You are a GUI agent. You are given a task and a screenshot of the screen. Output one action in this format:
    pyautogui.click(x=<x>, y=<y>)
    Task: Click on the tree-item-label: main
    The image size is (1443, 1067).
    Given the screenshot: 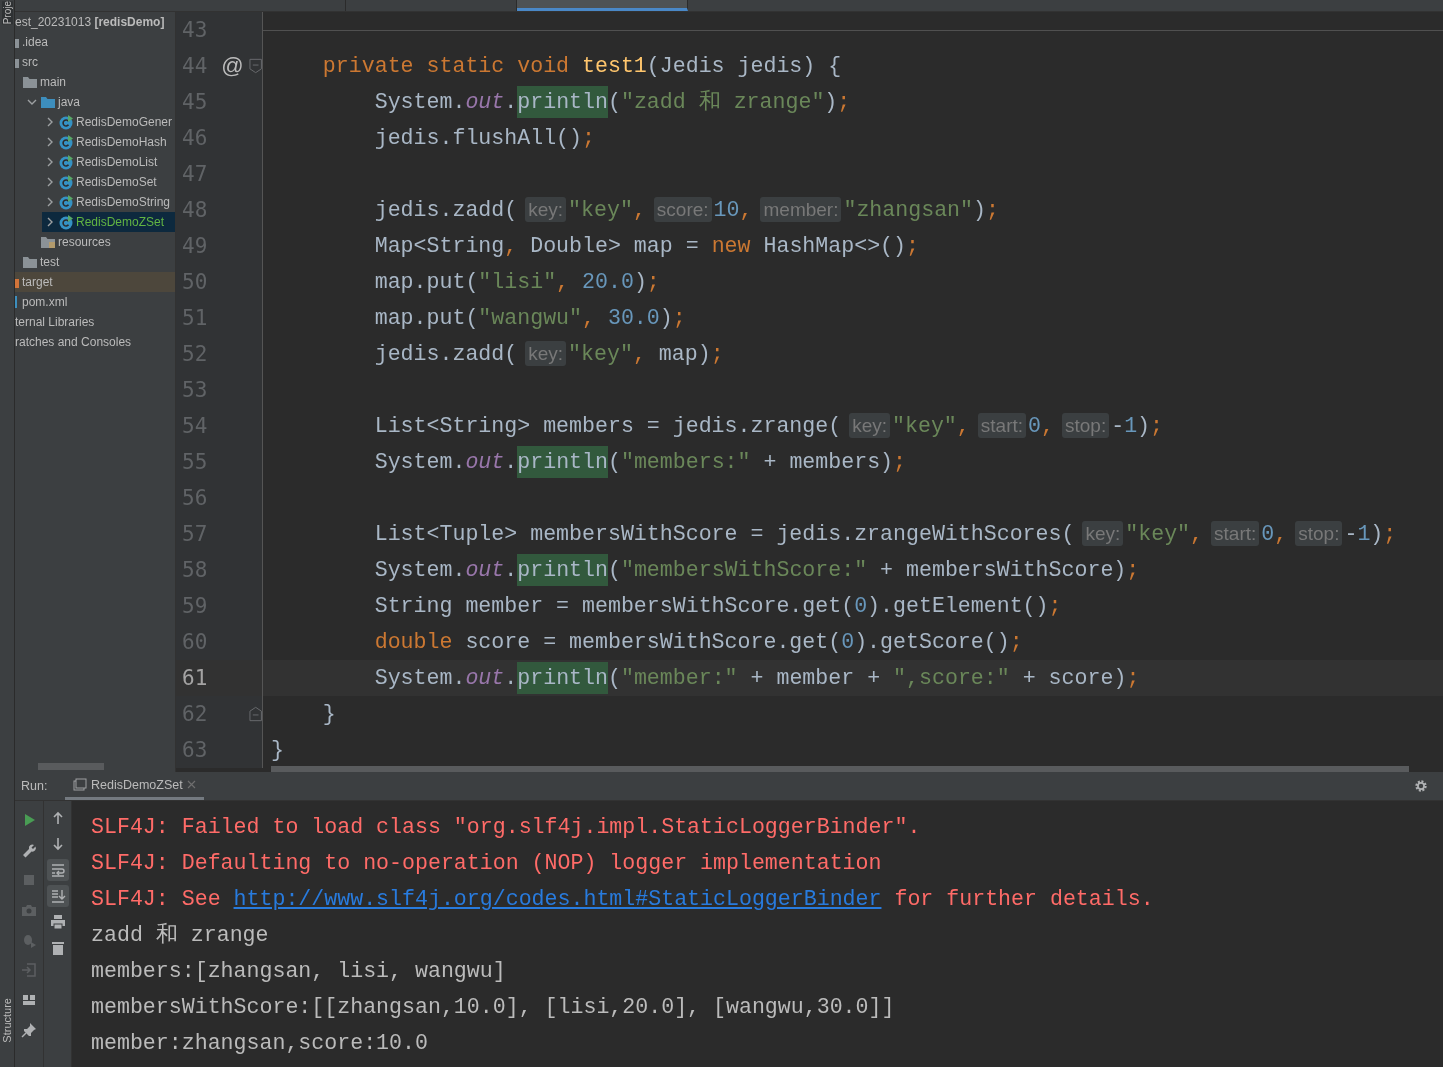 What is the action you would take?
    pyautogui.click(x=53, y=82)
    